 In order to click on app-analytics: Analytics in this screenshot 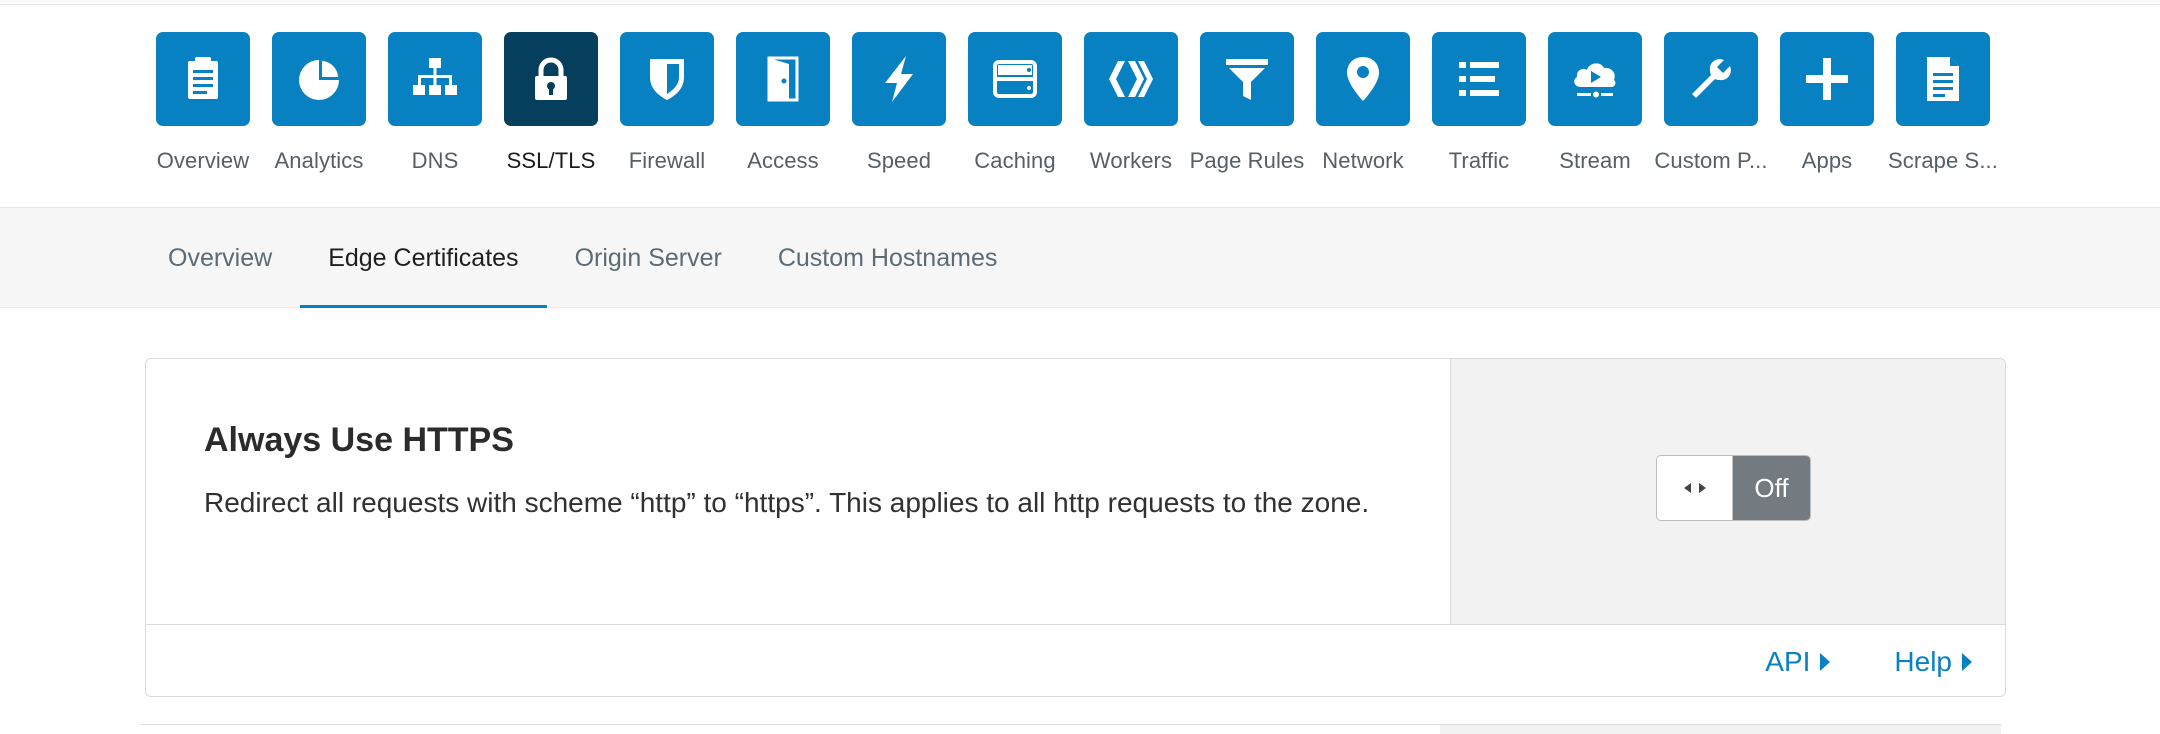, I will do `click(319, 107)`.